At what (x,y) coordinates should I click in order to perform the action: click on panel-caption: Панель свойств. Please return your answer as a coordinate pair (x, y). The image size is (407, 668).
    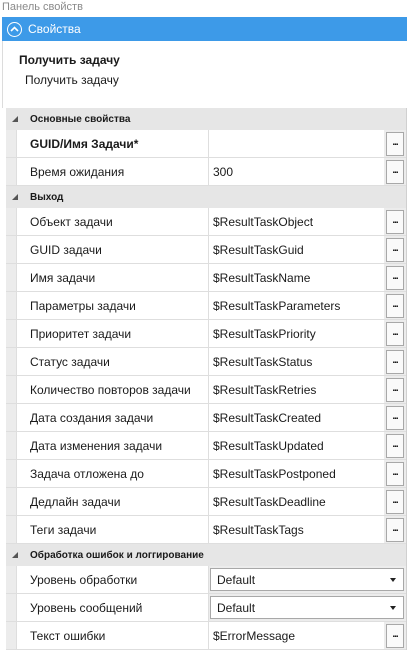
    Looking at the image, I should click on (42, 7).